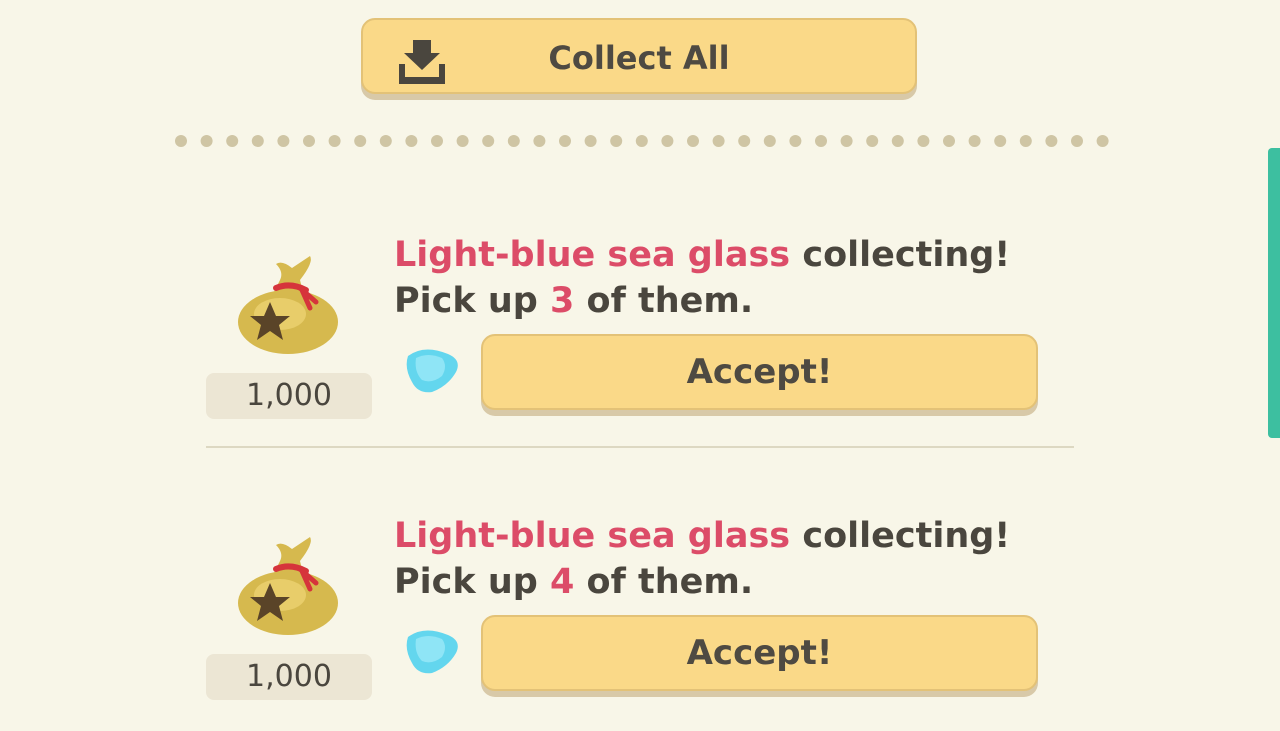 The image size is (1280, 731). What do you see at coordinates (640, 447) in the screenshot?
I see `row-divider` at bounding box center [640, 447].